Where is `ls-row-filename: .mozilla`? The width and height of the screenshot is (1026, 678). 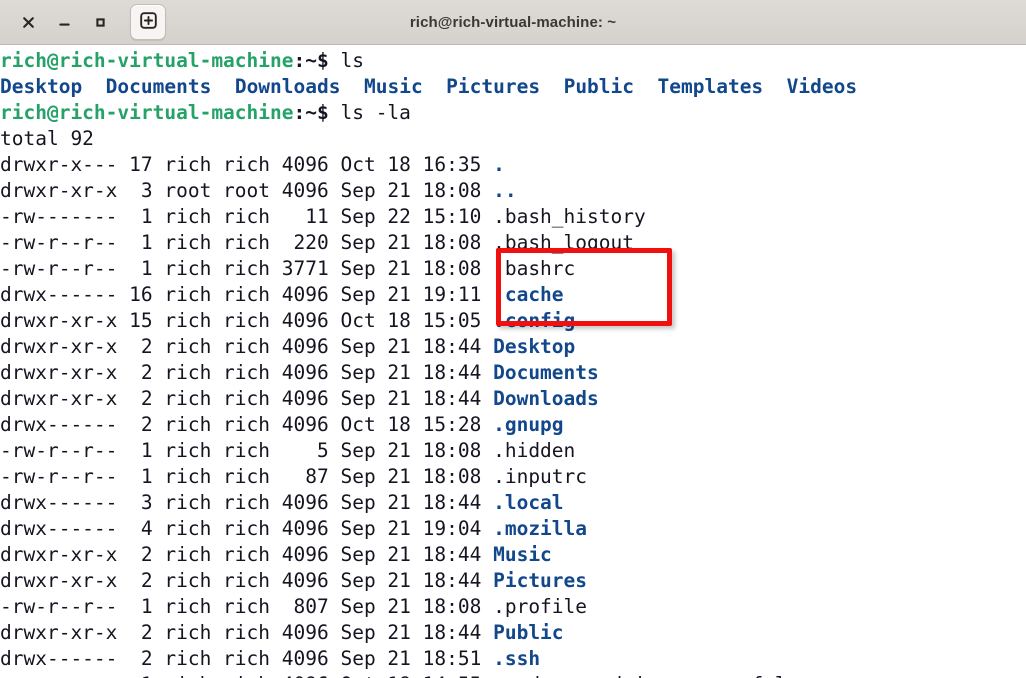 ls-row-filename: .mozilla is located at coordinates (540, 528).